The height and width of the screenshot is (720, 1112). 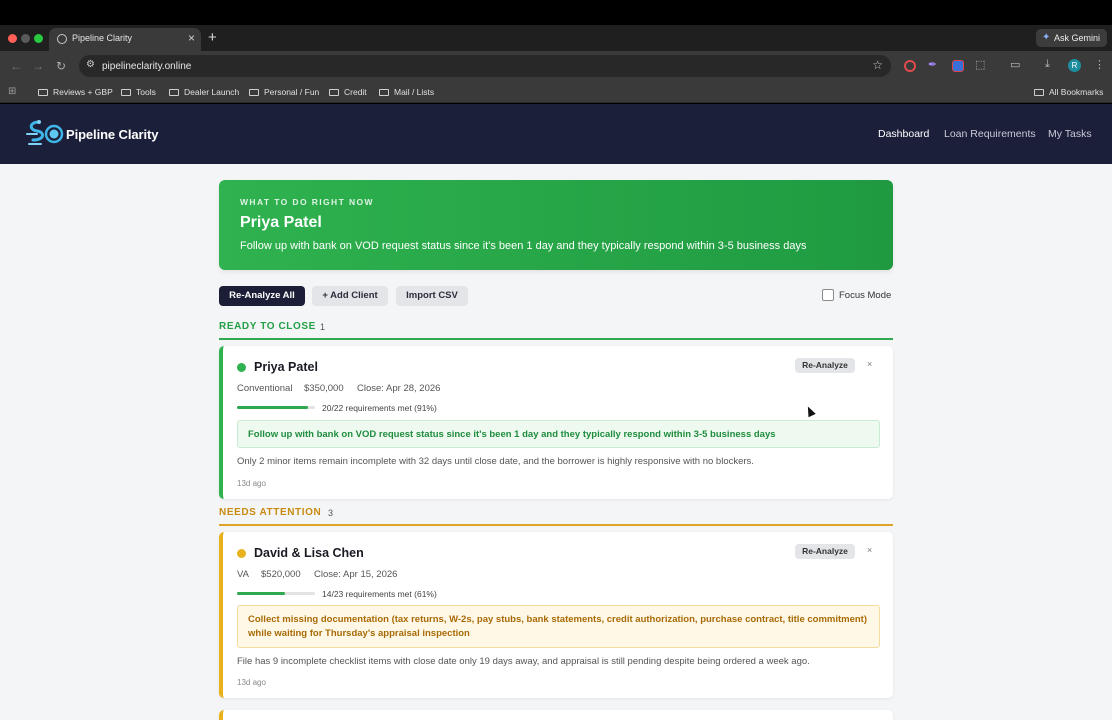 I want to click on os-menubar, so click(x=556, y=12).